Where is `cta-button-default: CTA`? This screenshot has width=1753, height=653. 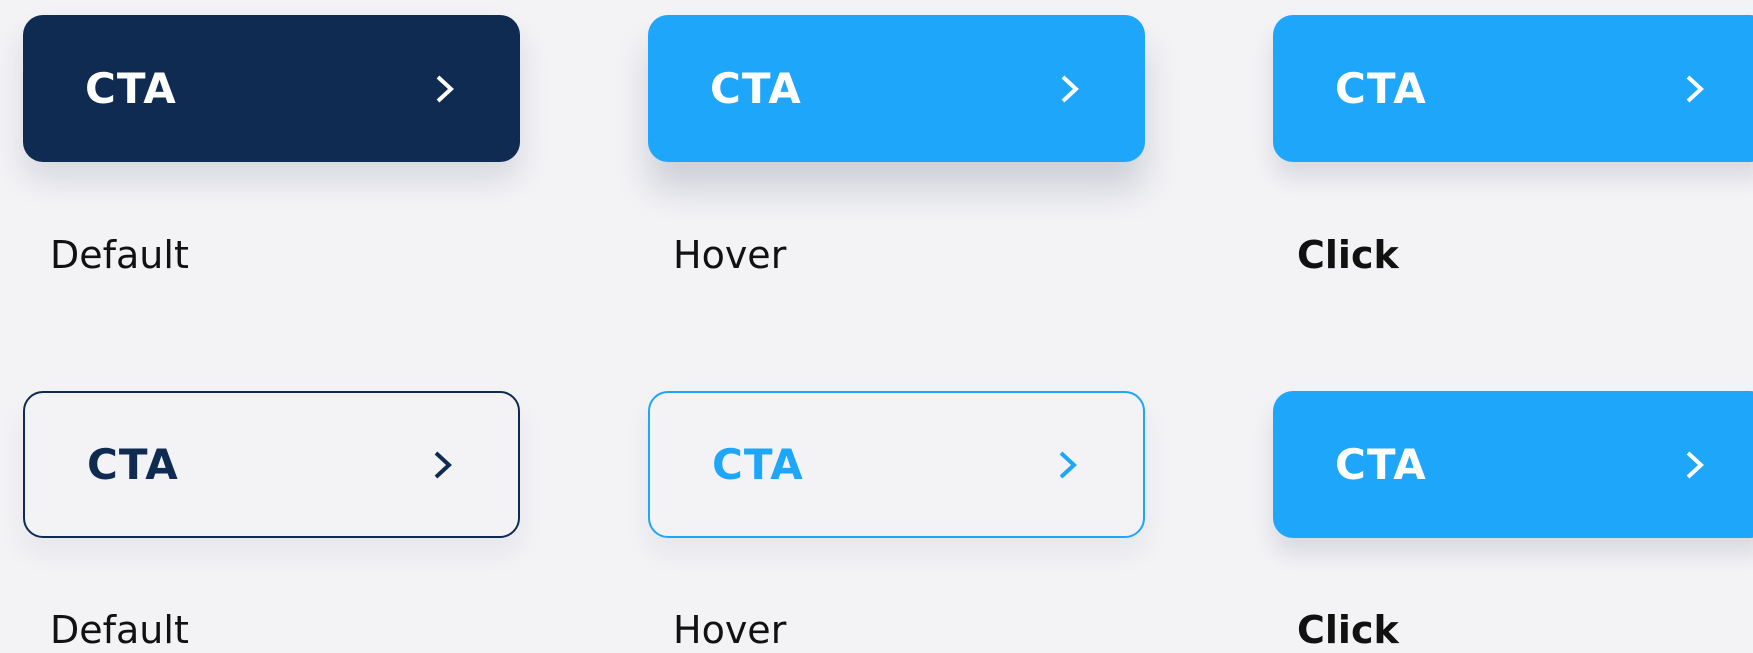 cta-button-default: CTA is located at coordinates (271, 88).